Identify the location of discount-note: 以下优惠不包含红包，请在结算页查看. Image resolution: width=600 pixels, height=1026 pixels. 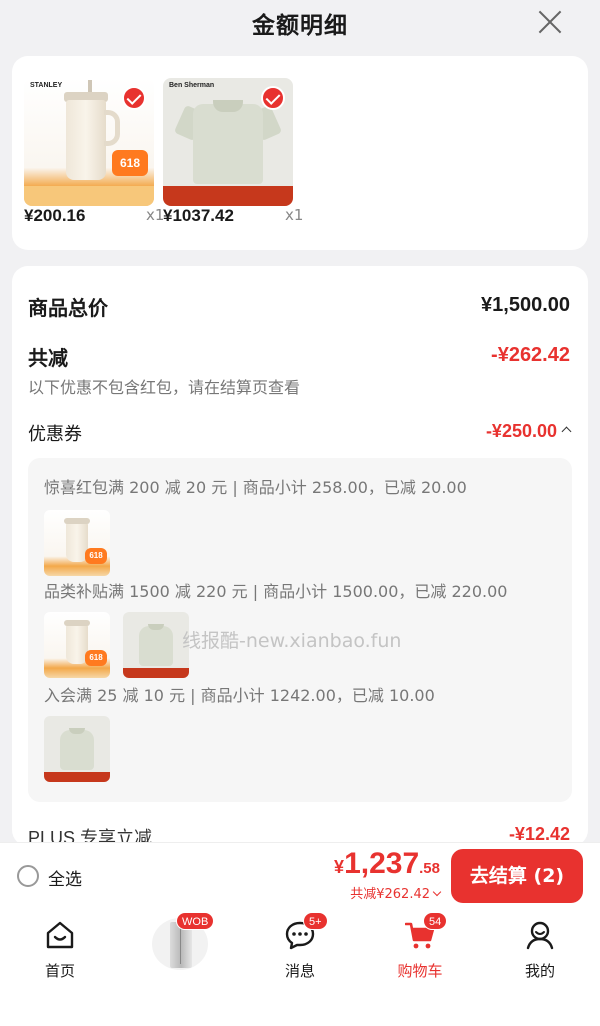
(164, 387).